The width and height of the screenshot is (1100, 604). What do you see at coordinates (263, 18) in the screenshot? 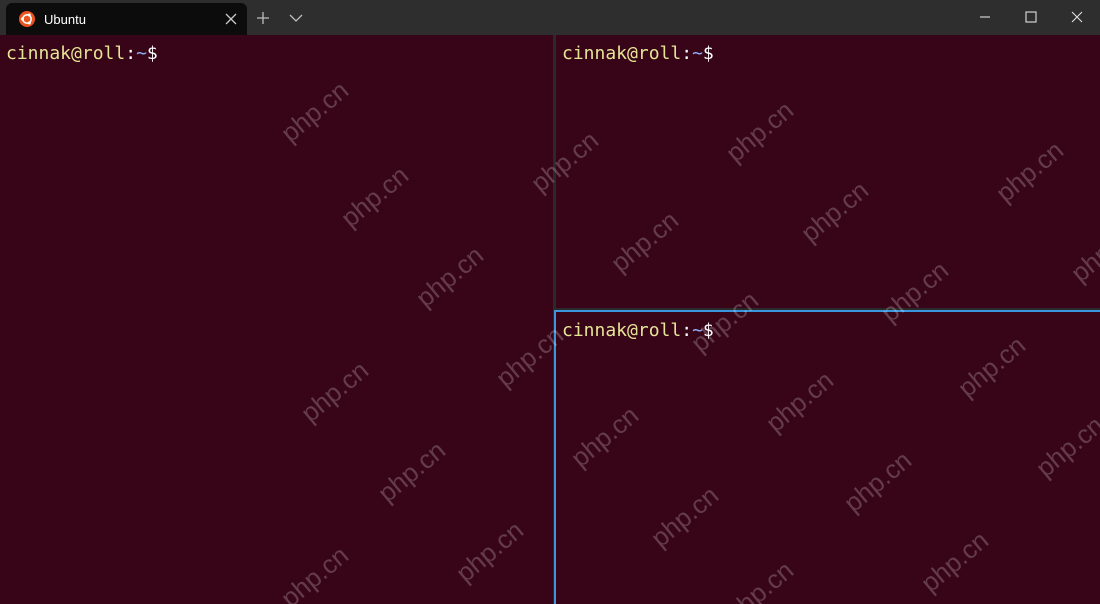
I see `plus-icon` at bounding box center [263, 18].